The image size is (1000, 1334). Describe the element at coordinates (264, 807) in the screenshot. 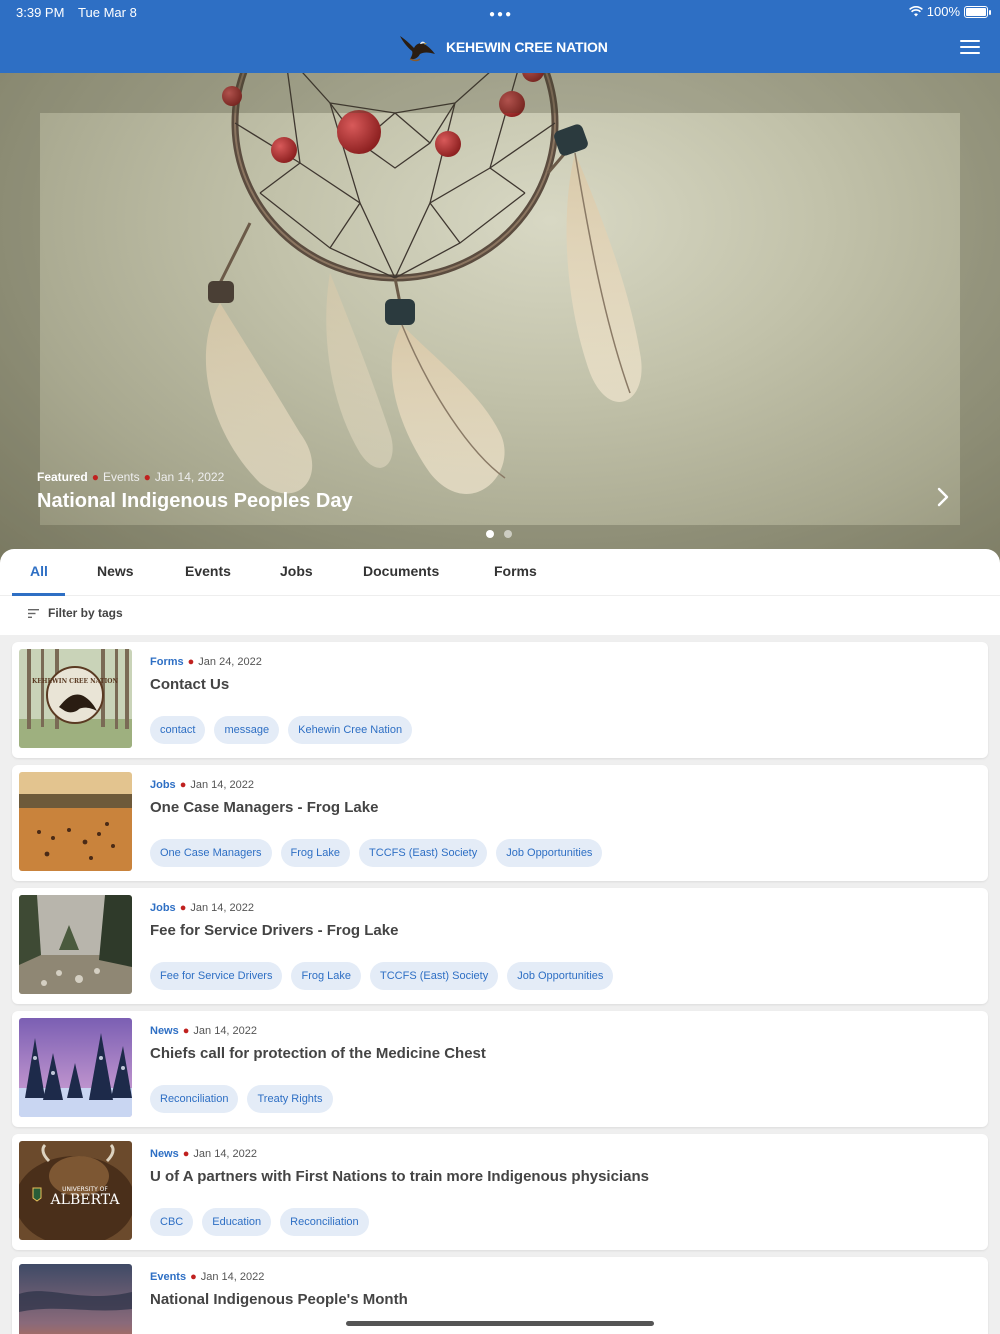

I see `item-title: One Case Managers - Frog Lake` at that location.